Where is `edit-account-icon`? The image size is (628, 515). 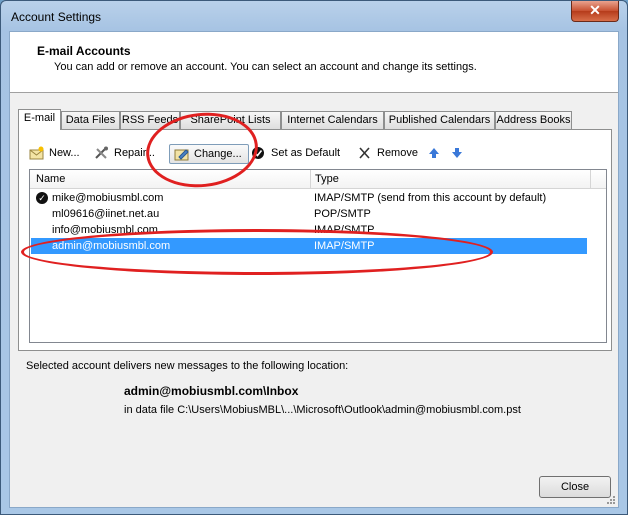
edit-account-icon is located at coordinates (182, 154).